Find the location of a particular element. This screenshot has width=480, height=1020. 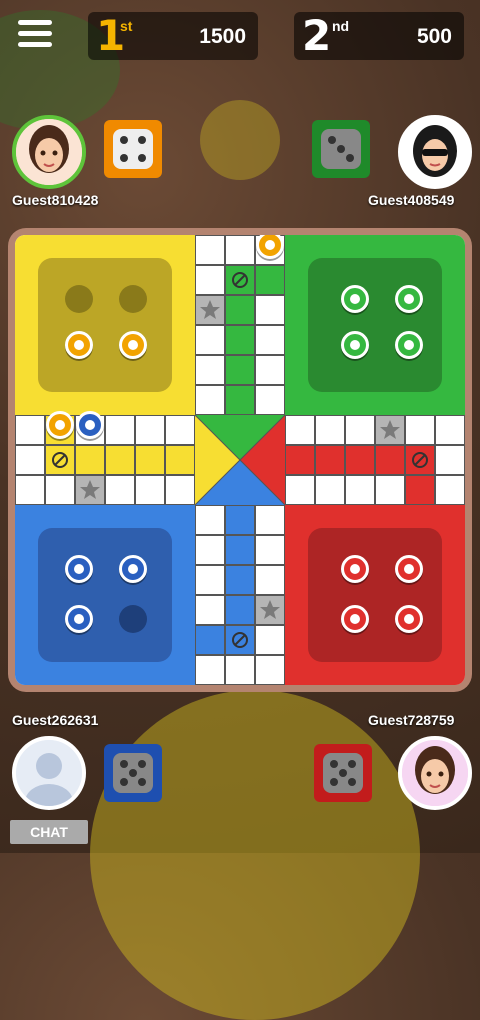

default-user-avatar-icon is located at coordinates (49, 773).